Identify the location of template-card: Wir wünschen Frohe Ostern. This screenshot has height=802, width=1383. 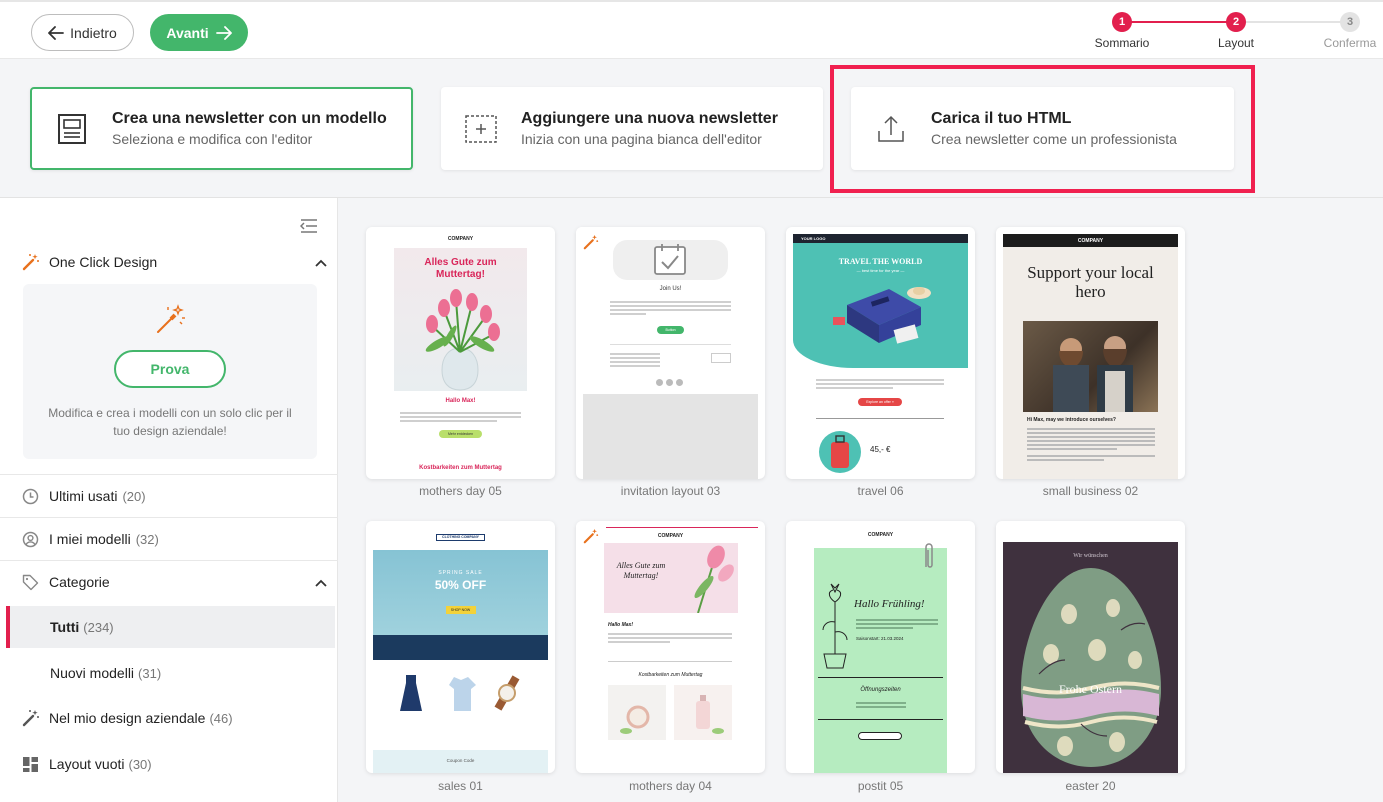
(1090, 647).